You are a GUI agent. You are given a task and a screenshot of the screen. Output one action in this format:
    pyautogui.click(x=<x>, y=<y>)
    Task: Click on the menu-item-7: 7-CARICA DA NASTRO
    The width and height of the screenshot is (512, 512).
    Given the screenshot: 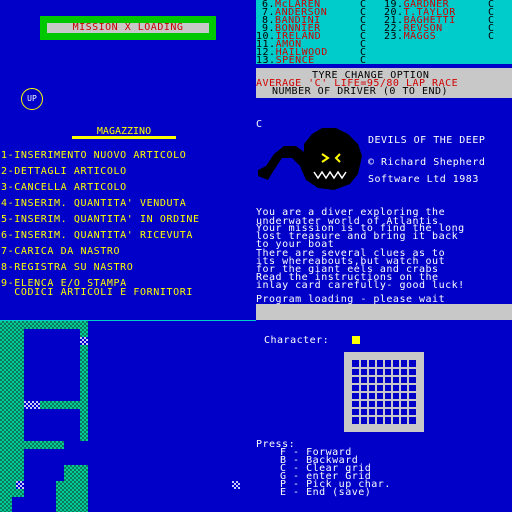 What is the action you would take?
    pyautogui.click(x=60, y=252)
    